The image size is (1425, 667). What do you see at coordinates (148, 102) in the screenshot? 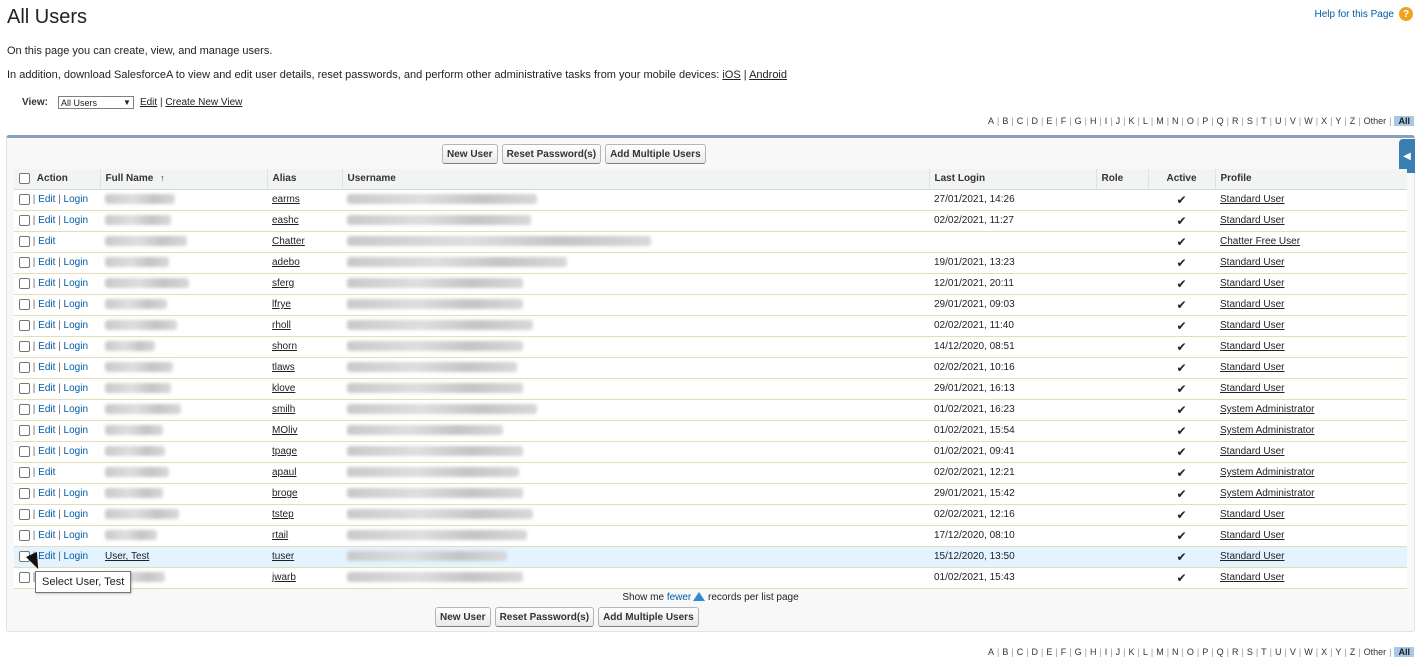
I see `edit-view-link: Edit` at bounding box center [148, 102].